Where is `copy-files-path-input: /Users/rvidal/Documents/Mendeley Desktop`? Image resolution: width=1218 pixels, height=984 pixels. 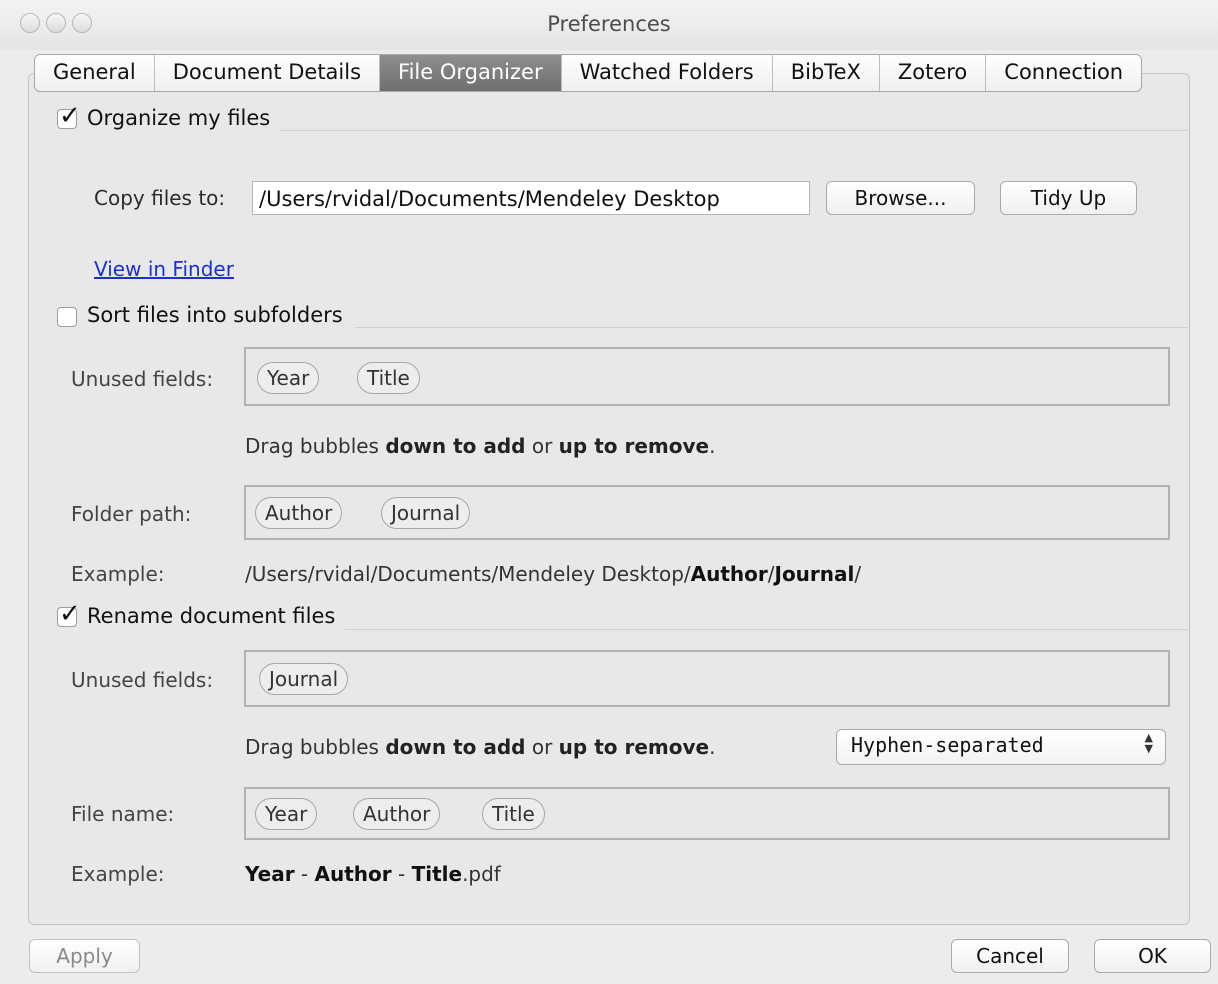 copy-files-path-input: /Users/rvidal/Documents/Mendeley Desktop is located at coordinates (531, 198).